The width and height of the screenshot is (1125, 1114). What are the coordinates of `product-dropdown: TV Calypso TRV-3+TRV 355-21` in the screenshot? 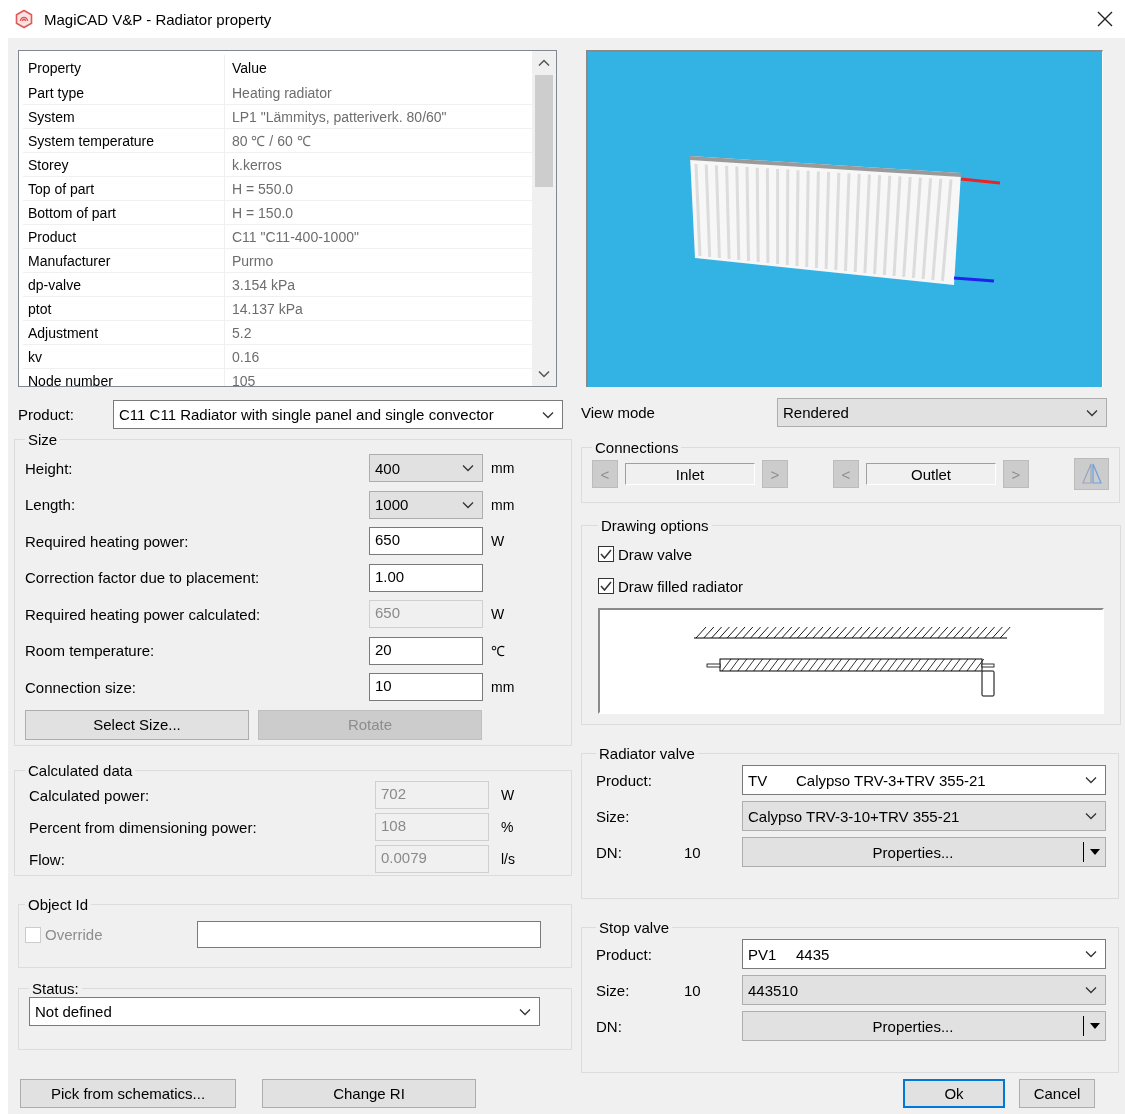 It's located at (924, 780).